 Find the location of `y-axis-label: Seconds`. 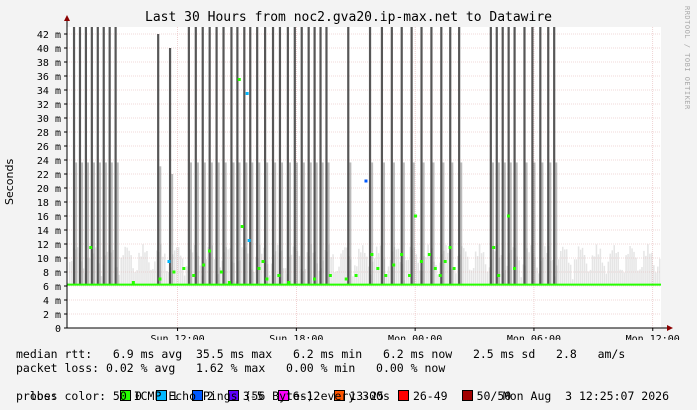

y-axis-label: Seconds is located at coordinates (9, 181).